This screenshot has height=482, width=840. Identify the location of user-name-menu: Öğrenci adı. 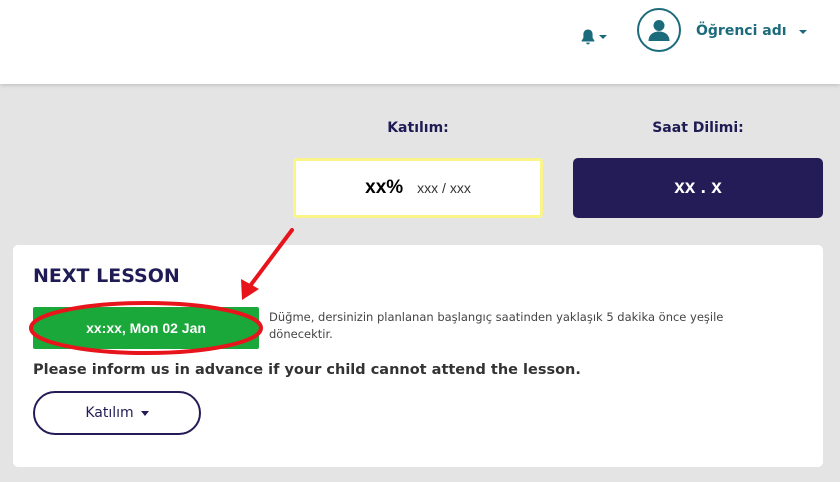
(741, 31).